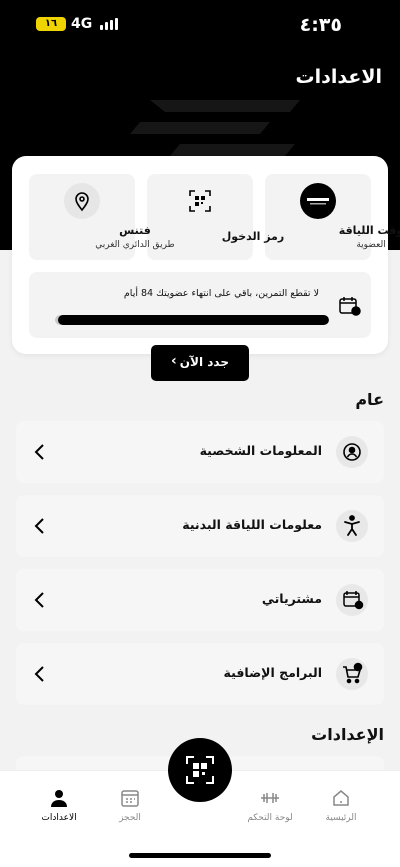 This screenshot has height=867, width=400. What do you see at coordinates (371, 245) in the screenshot?
I see `tile-subtitle: العضوية` at bounding box center [371, 245].